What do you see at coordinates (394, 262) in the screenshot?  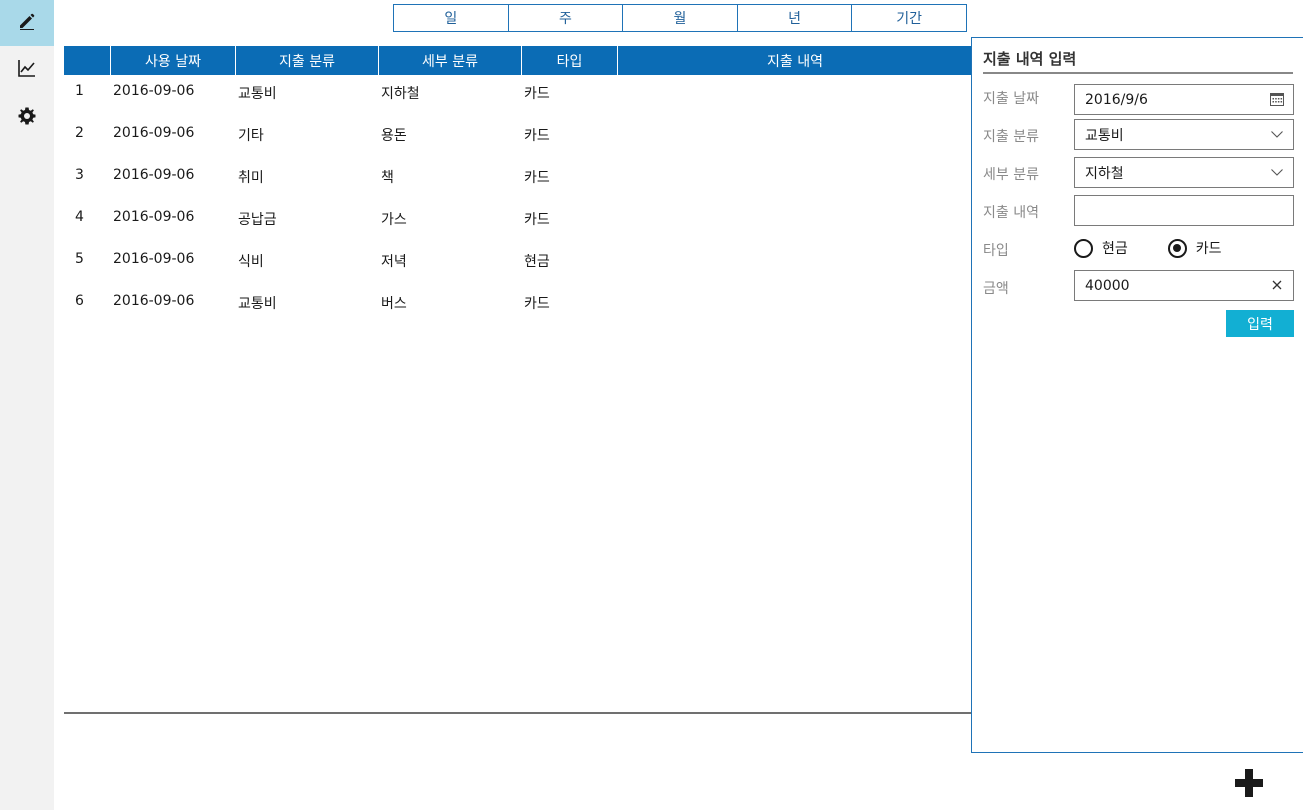 I see `row-subcategory: 저녁` at bounding box center [394, 262].